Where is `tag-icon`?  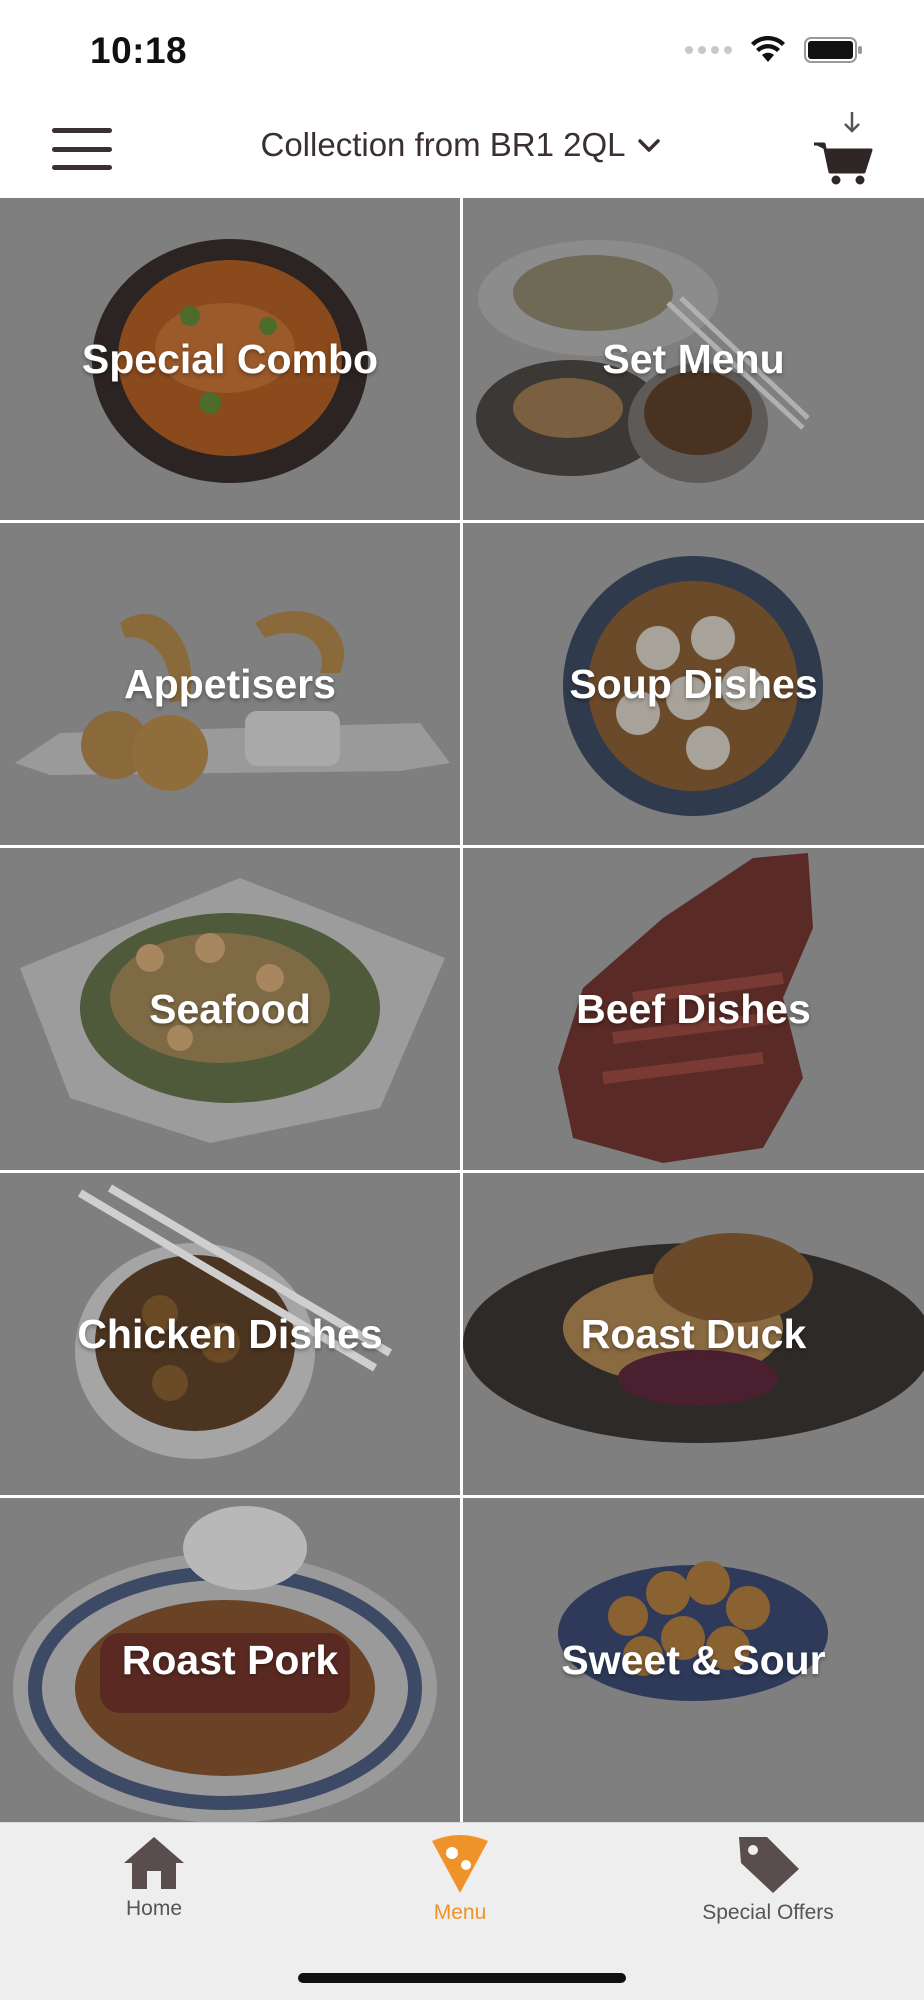
tag-icon is located at coordinates (769, 1865).